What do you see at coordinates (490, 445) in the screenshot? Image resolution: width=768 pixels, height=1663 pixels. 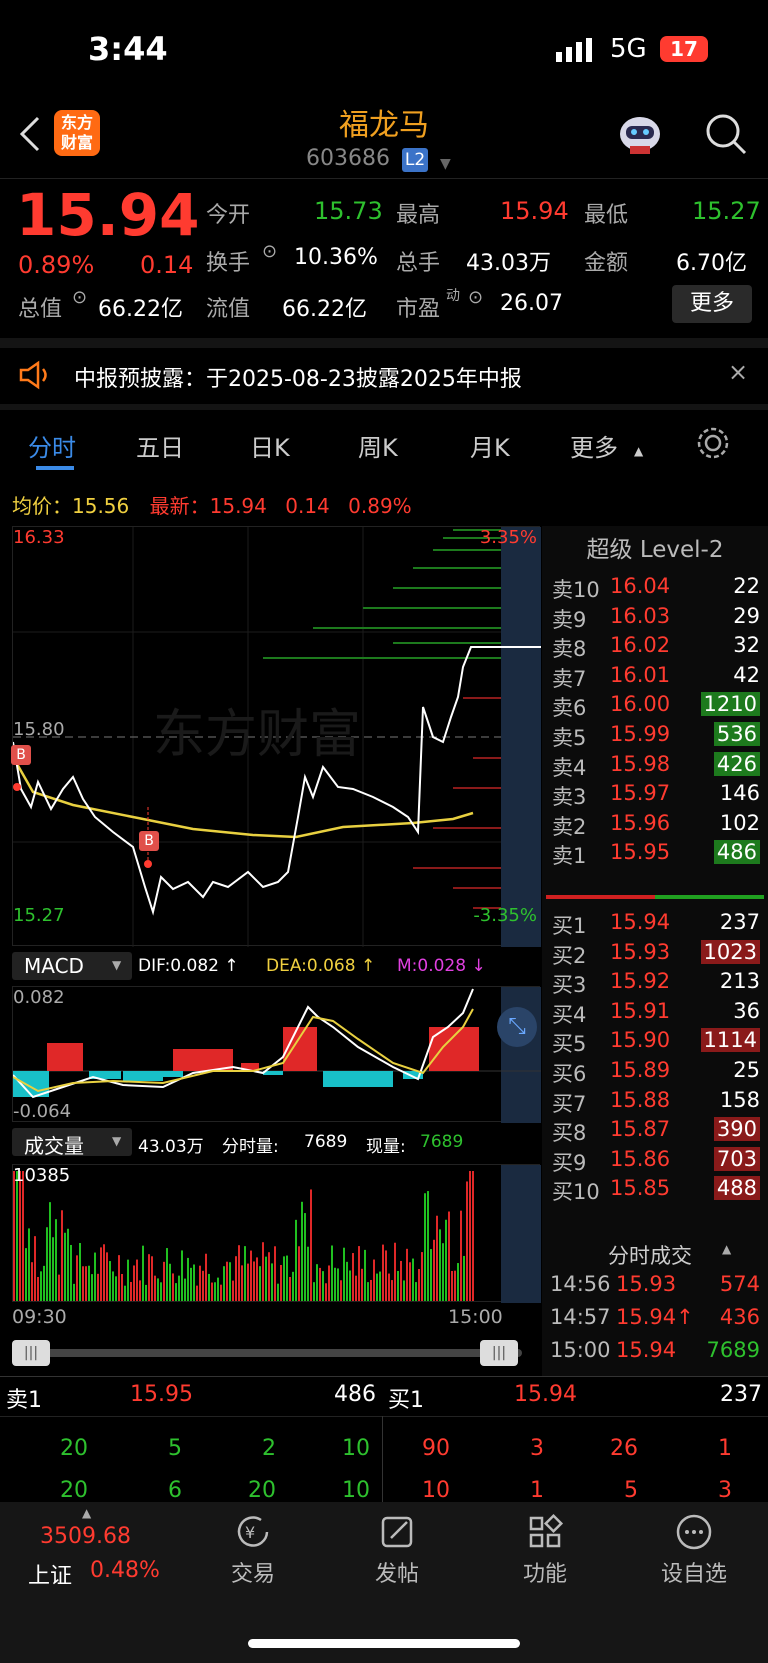 I see `tab-monthly: 月K` at bounding box center [490, 445].